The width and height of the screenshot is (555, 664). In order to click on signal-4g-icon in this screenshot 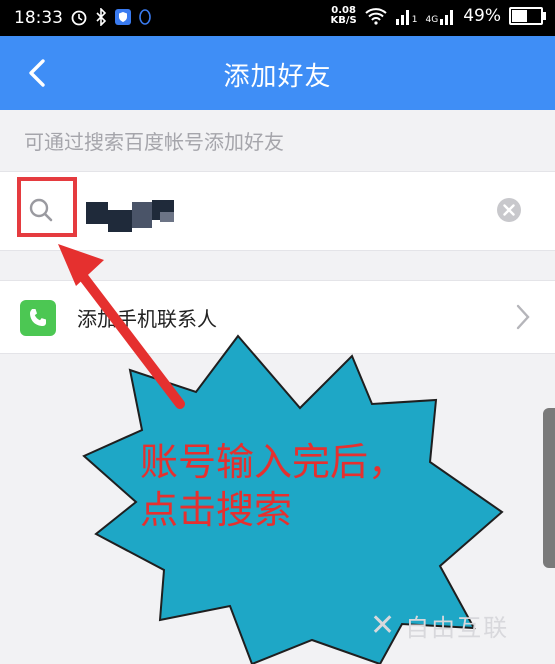, I will do `click(447, 17)`.